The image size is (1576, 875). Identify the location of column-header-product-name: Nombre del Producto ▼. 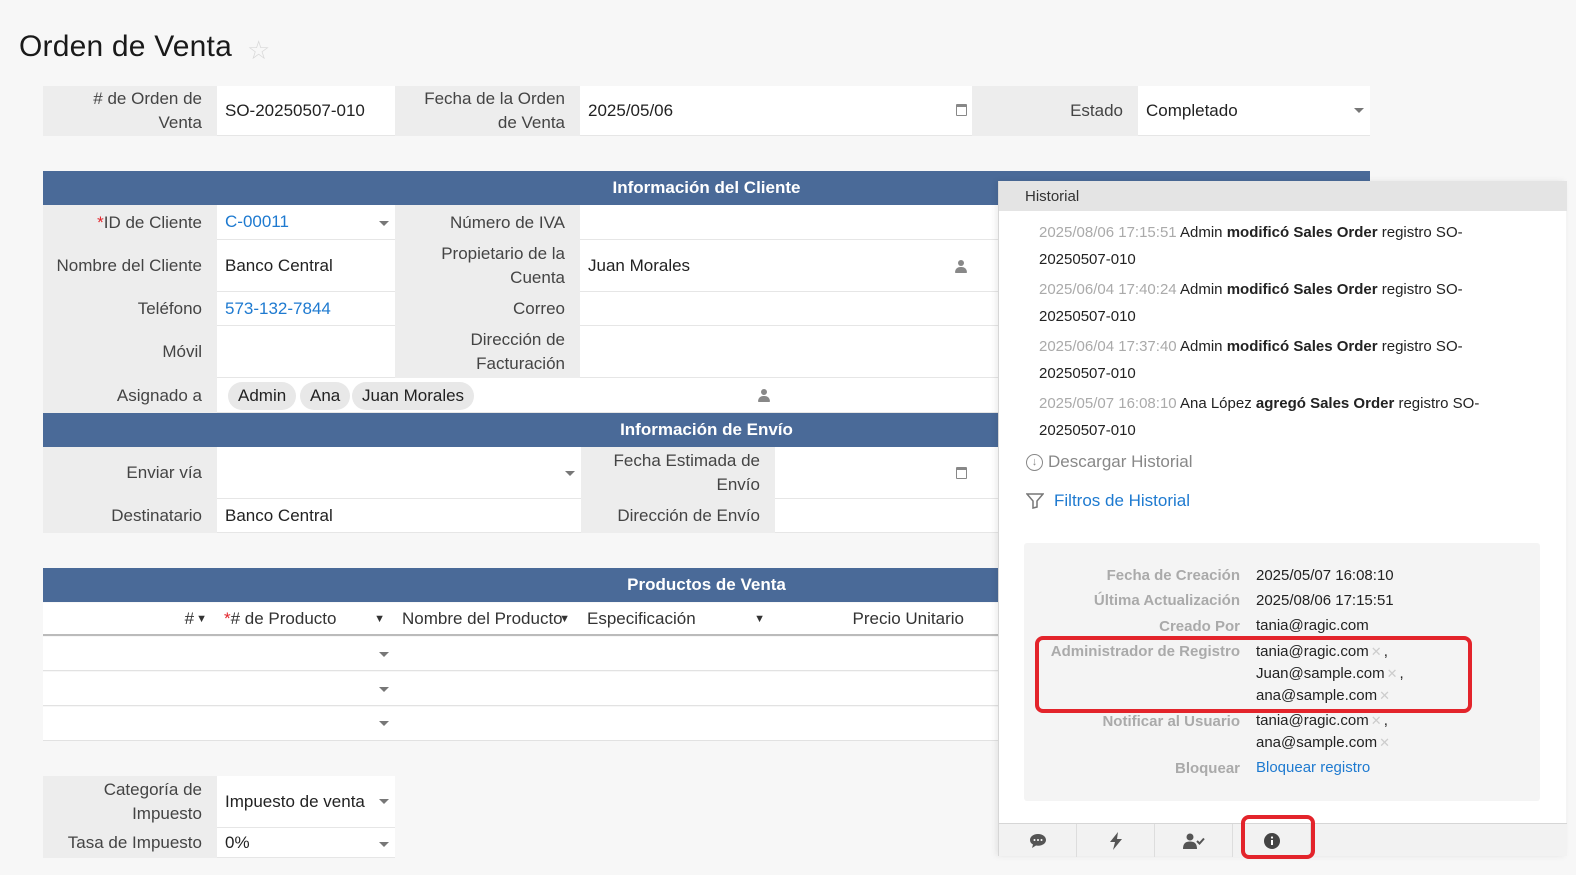
(487, 619).